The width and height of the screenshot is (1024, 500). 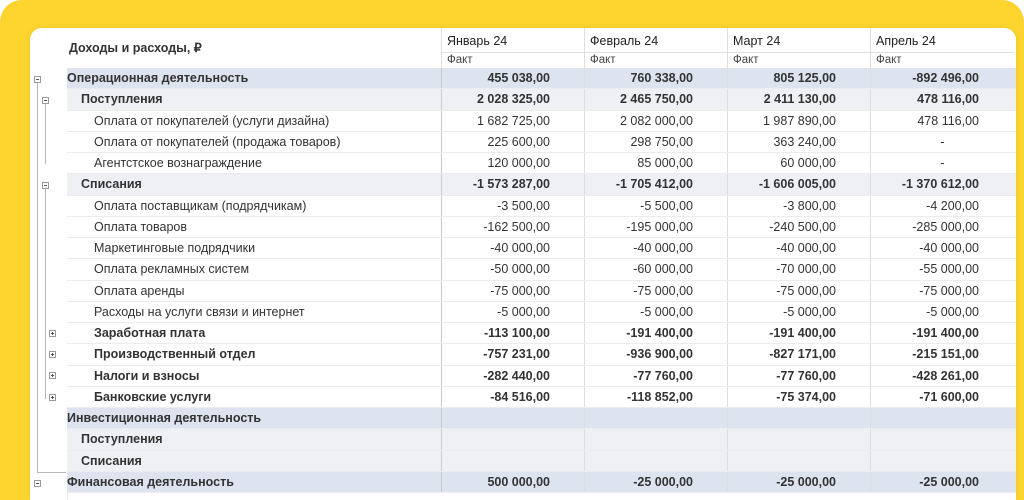 What do you see at coordinates (512, 163) in the screenshot?
I see `value-cell: 120 000,00` at bounding box center [512, 163].